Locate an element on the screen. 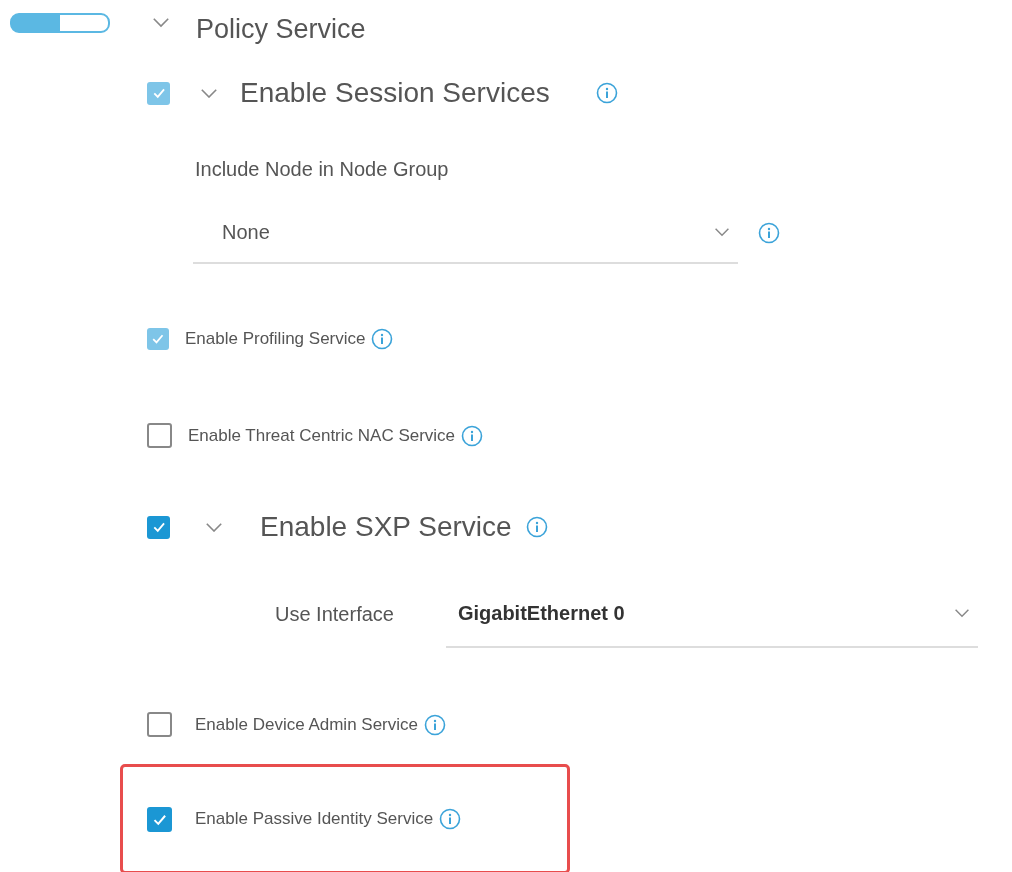 This screenshot has width=1012, height=872. option-label: Enable Passive Identity Service is located at coordinates (314, 819).